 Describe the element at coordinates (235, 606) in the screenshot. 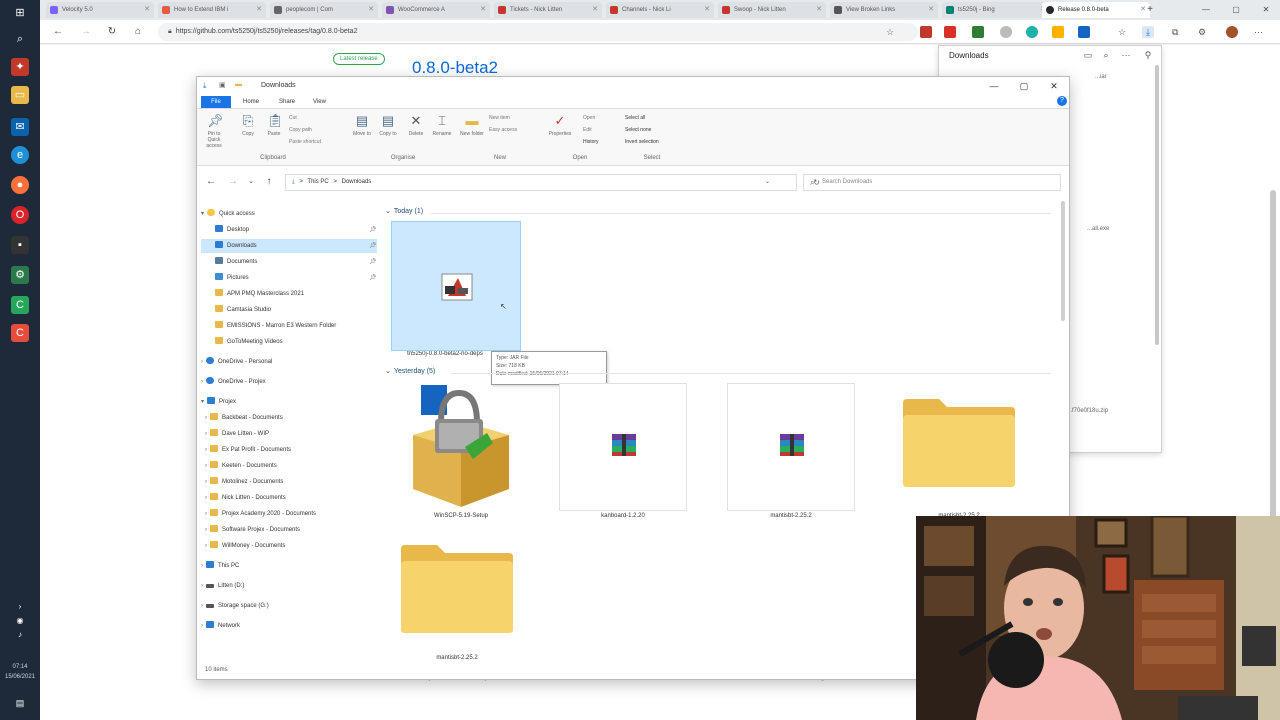

I see `nav-storage-space: › Storage space (G:)` at that location.